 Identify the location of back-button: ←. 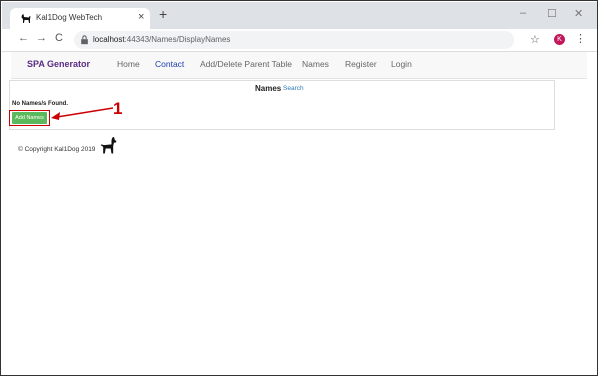
(23, 38).